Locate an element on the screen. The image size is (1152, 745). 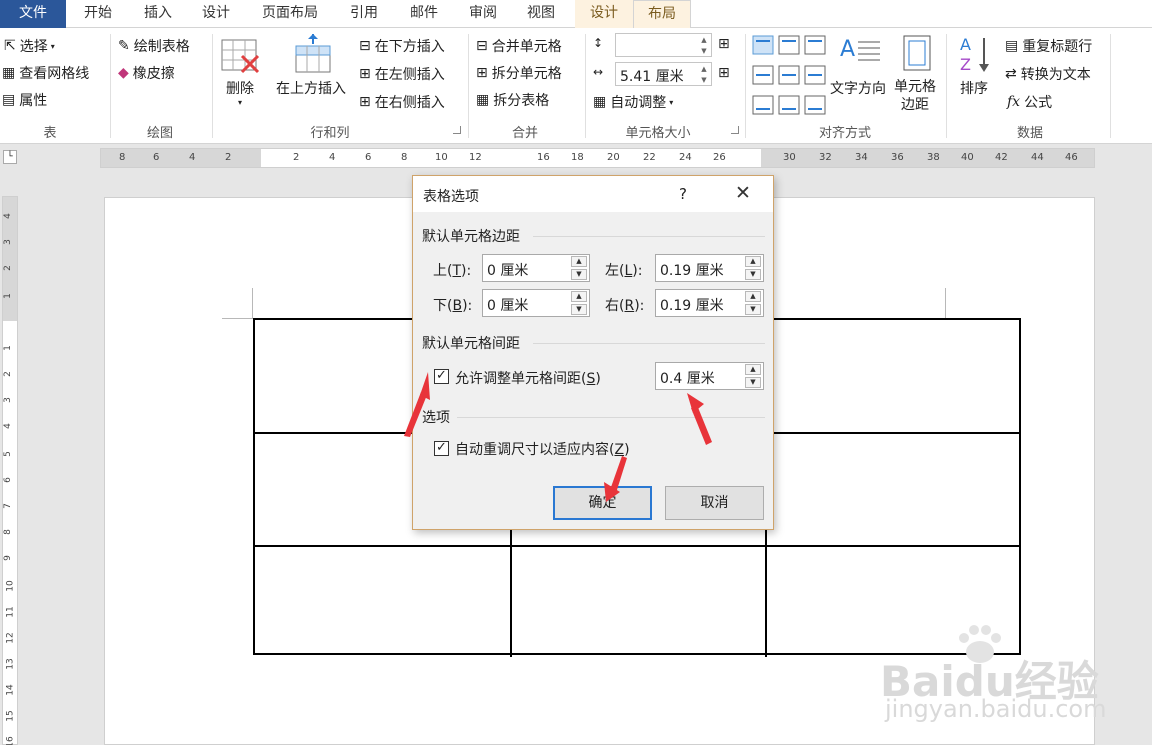
convert-text-icon: ⇄ is located at coordinates (1011, 74).